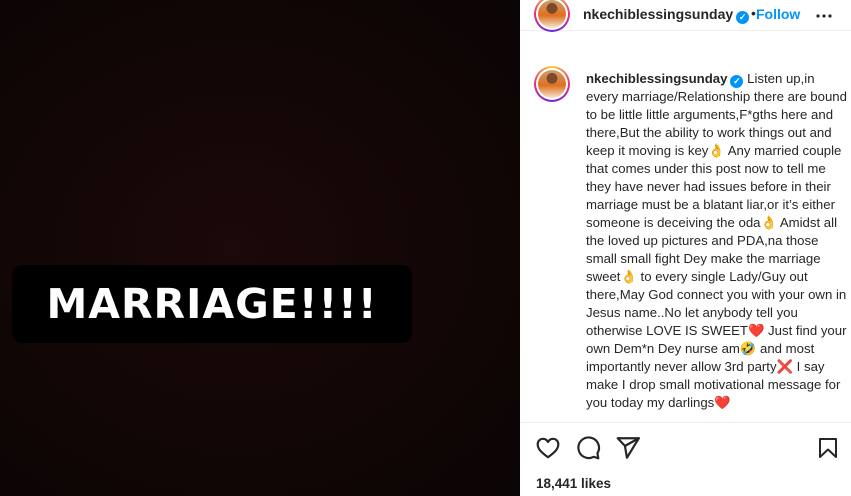  I want to click on more-options-icon, so click(824, 18).